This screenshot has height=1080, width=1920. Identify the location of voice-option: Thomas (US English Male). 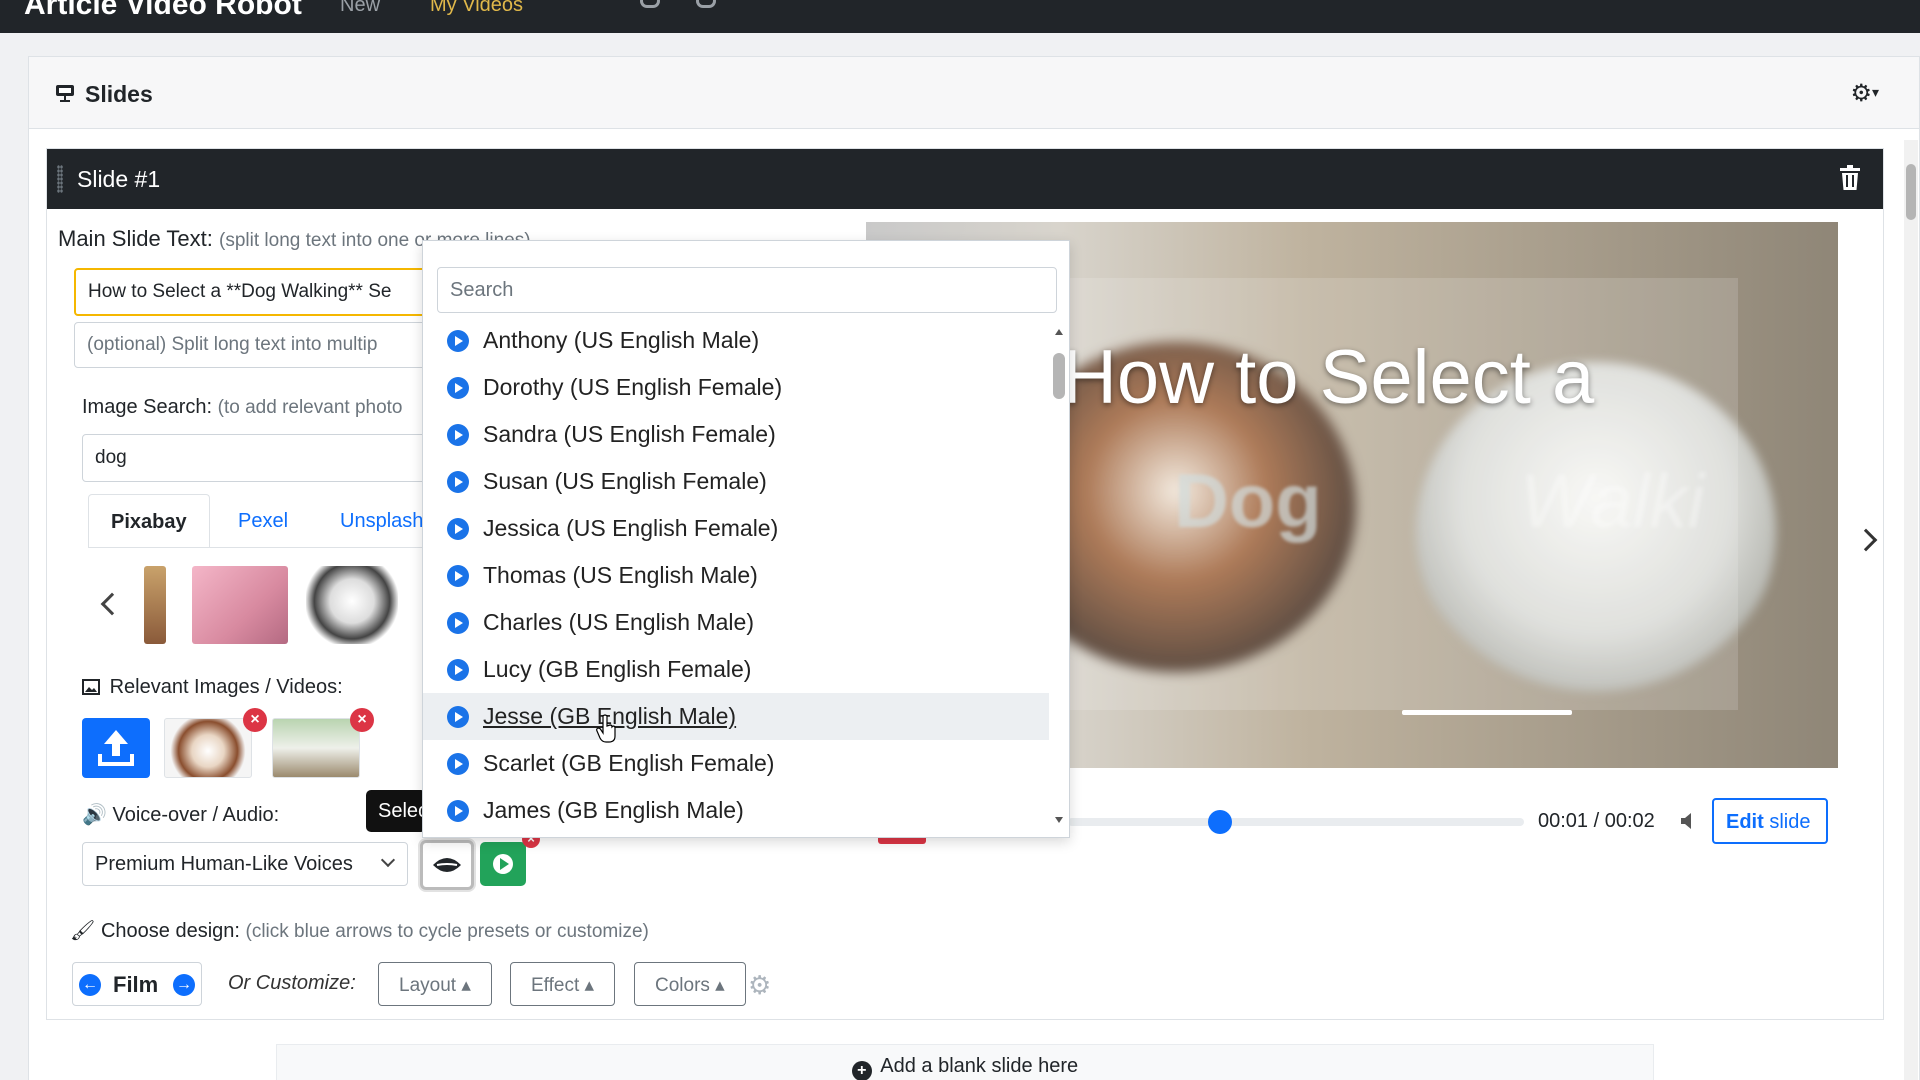
(736, 575).